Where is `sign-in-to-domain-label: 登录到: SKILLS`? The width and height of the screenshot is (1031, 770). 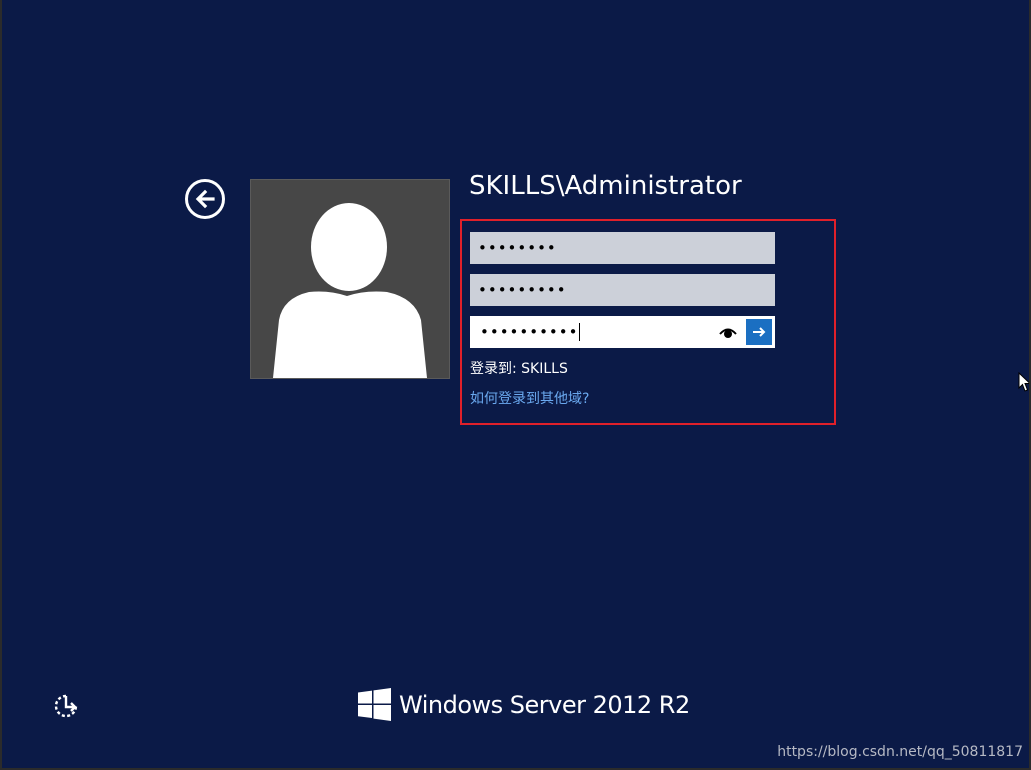 sign-in-to-domain-label: 登录到: SKILLS is located at coordinates (519, 369).